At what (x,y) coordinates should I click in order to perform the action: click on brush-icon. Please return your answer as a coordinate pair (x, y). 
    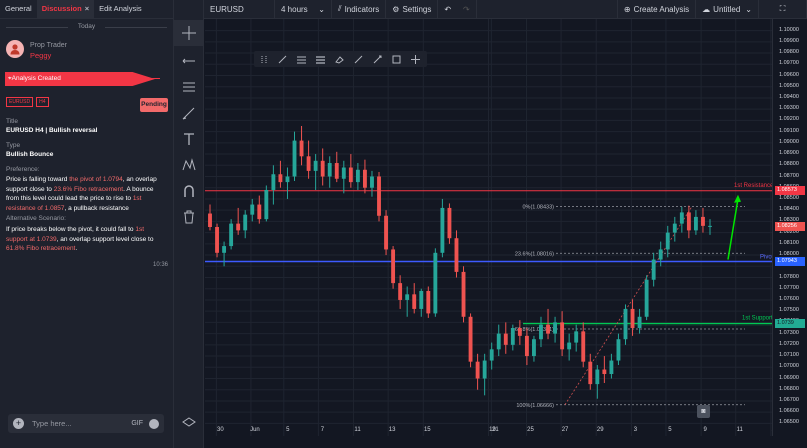
    Looking at the image, I should click on (189, 113).